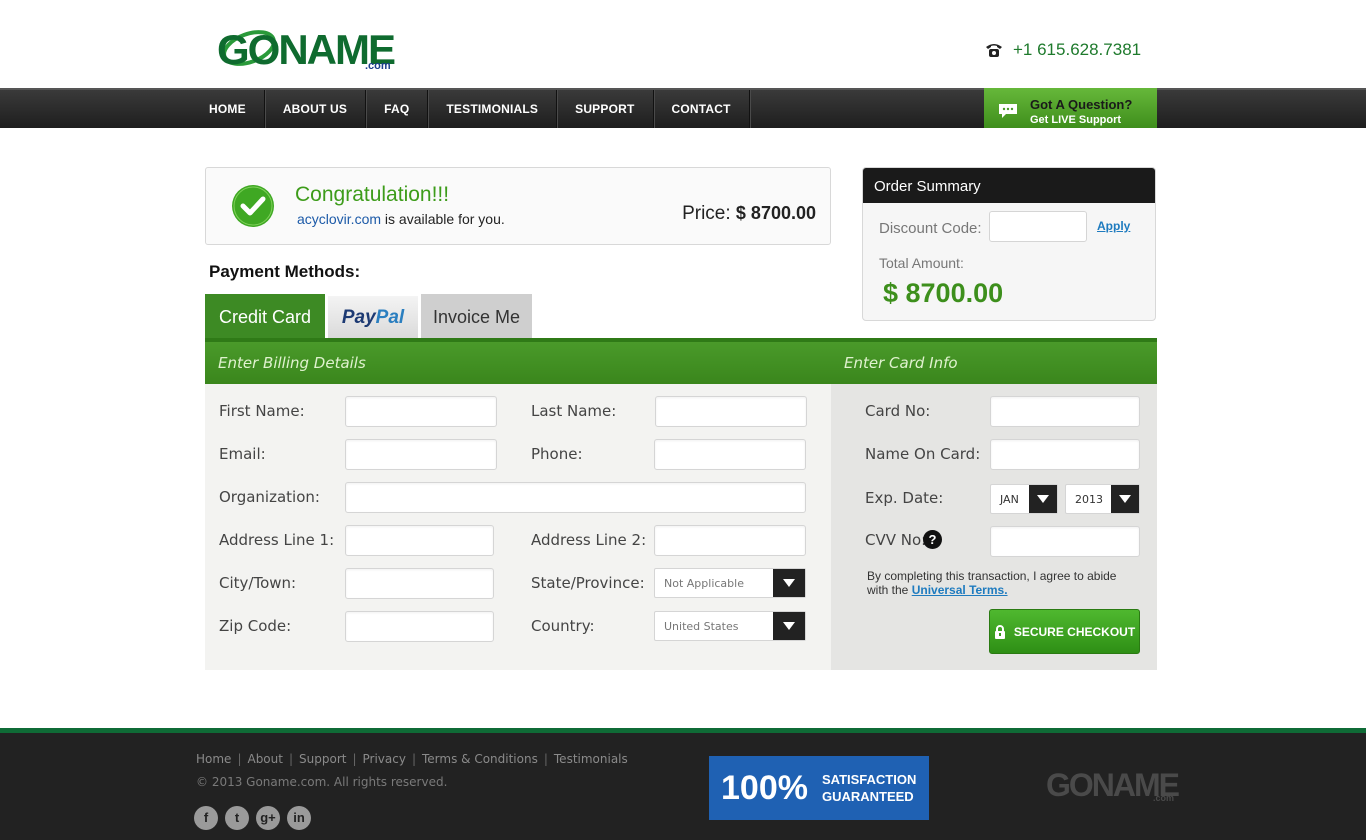  What do you see at coordinates (1076, 120) in the screenshot?
I see `question-subtitle: Get LIVE Support` at bounding box center [1076, 120].